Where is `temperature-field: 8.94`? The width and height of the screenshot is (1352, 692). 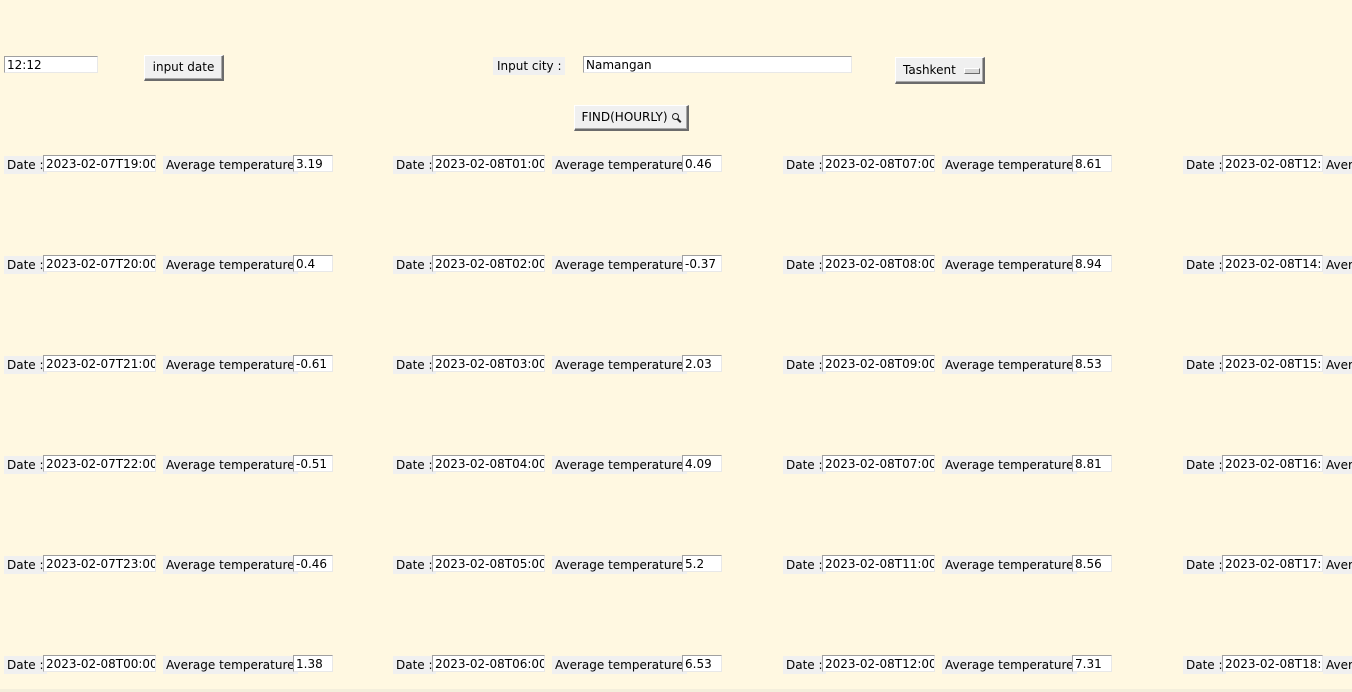 temperature-field: 8.94 is located at coordinates (1092, 263).